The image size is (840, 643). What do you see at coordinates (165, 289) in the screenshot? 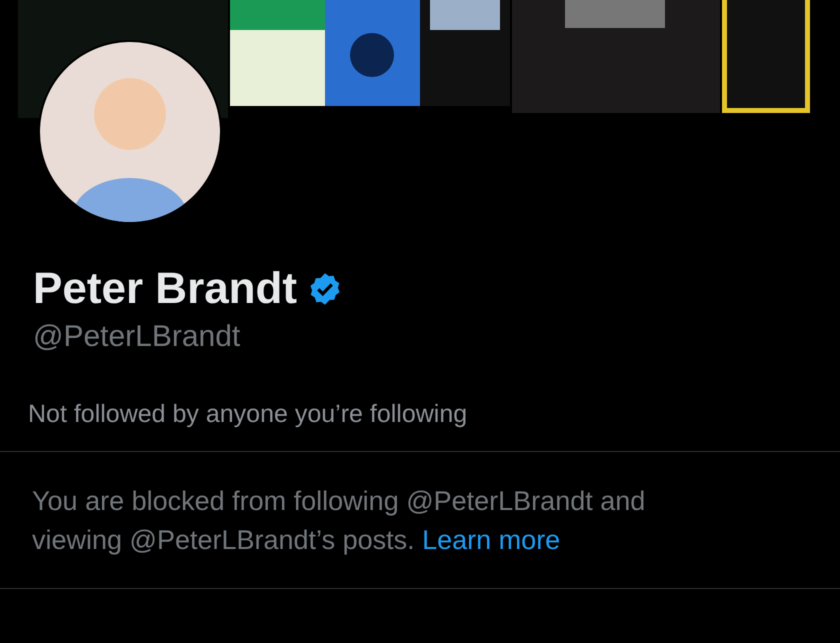
I see `profile-name: Peter Brandt` at bounding box center [165, 289].